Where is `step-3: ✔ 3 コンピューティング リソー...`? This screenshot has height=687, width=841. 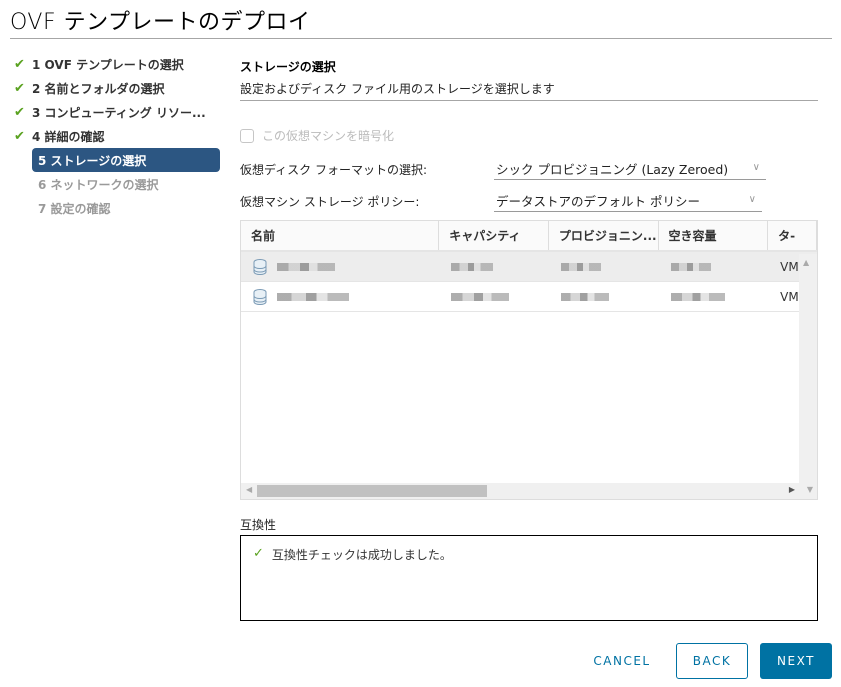
step-3: ✔ 3 コンピューティング リソー... is located at coordinates (119, 112).